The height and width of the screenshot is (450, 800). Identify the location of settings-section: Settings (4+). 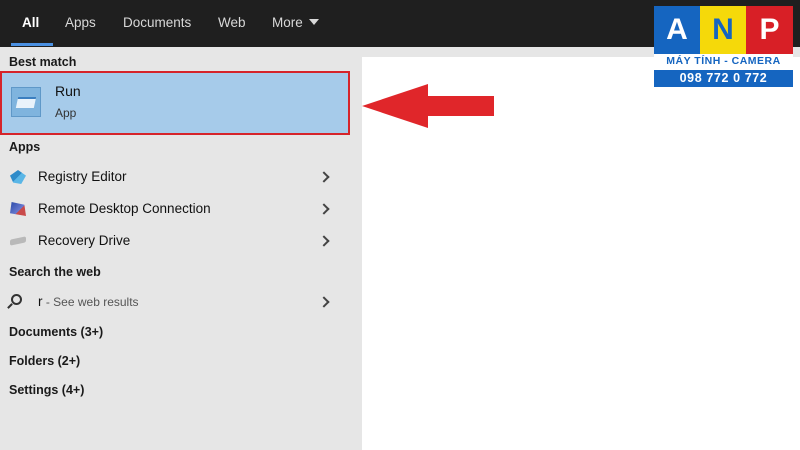
(46, 390).